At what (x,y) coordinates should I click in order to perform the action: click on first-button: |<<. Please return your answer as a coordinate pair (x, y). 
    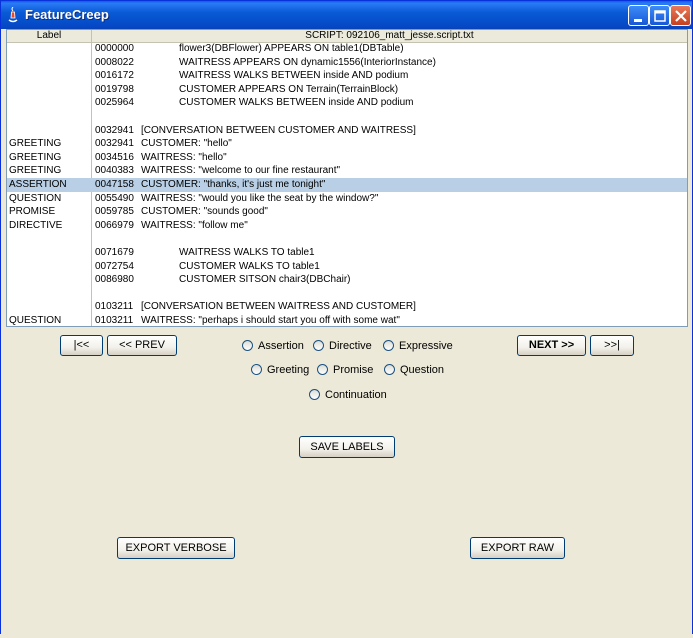
    Looking at the image, I should click on (81, 345).